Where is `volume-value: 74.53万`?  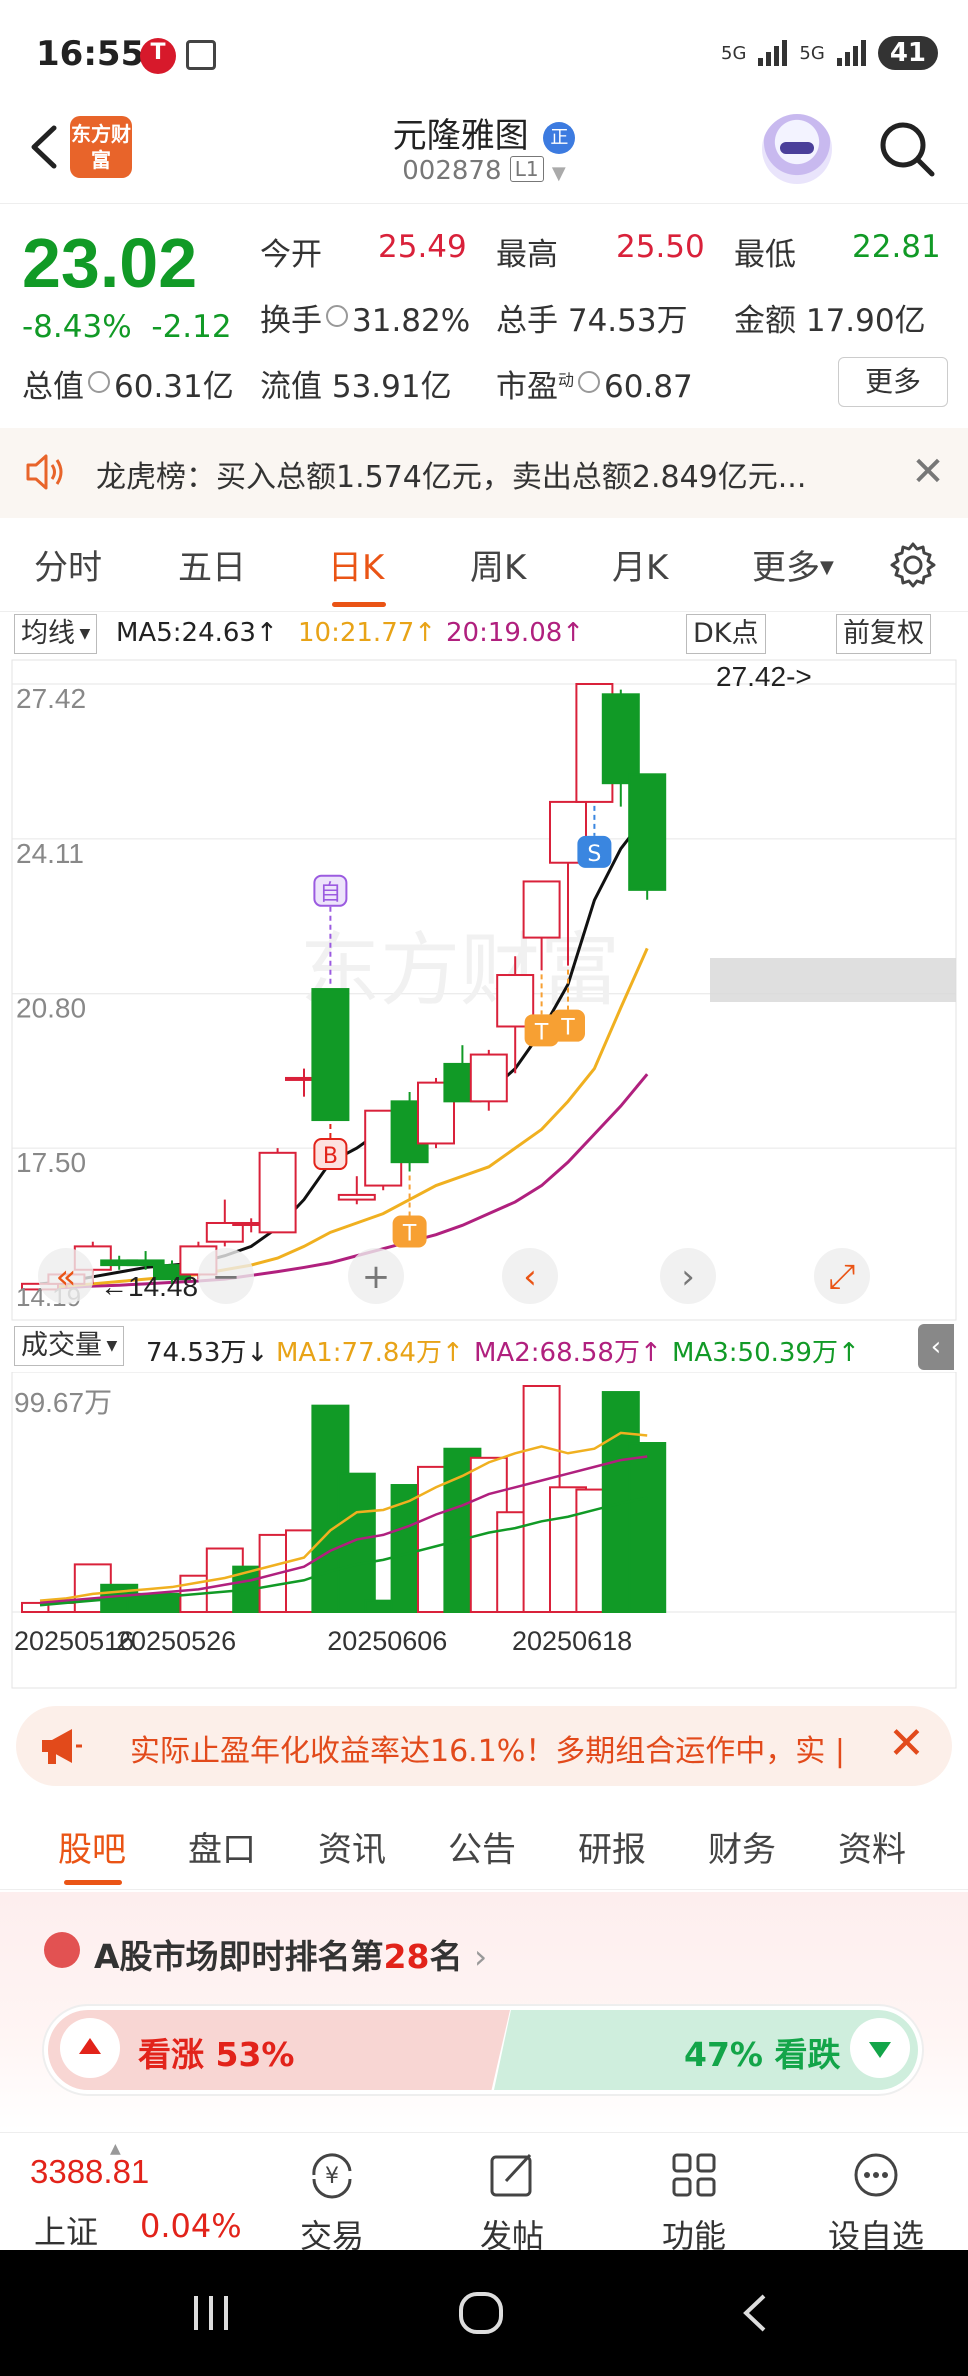 volume-value: 74.53万 is located at coordinates (627, 321).